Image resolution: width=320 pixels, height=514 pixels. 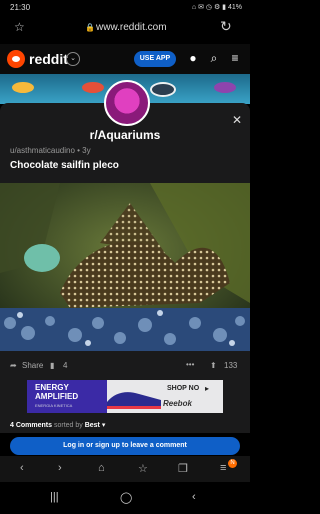 I want to click on comment-icon: ▮, so click(x=52, y=365).